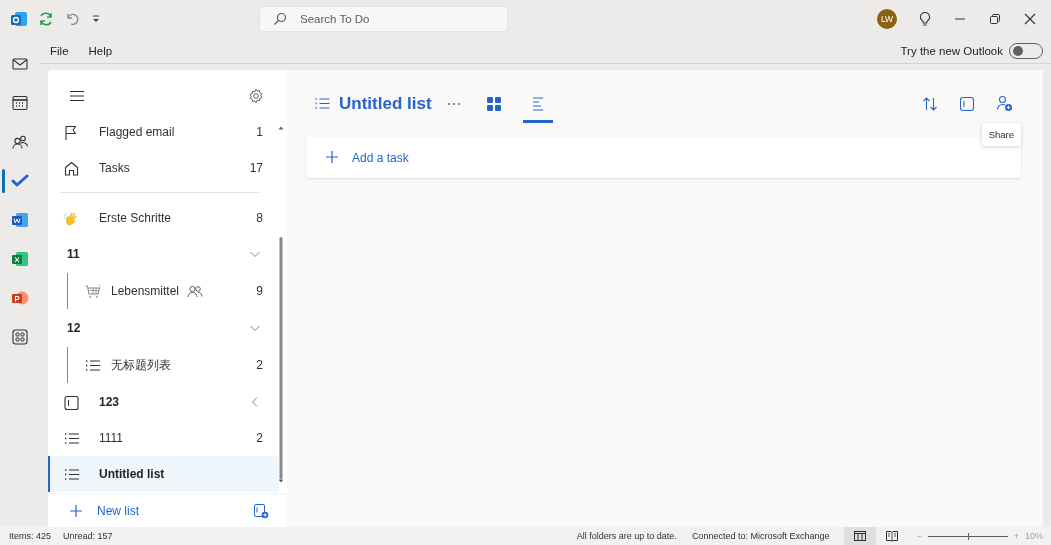  What do you see at coordinates (663, 157) in the screenshot?
I see `add-task-field: Add a task` at bounding box center [663, 157].